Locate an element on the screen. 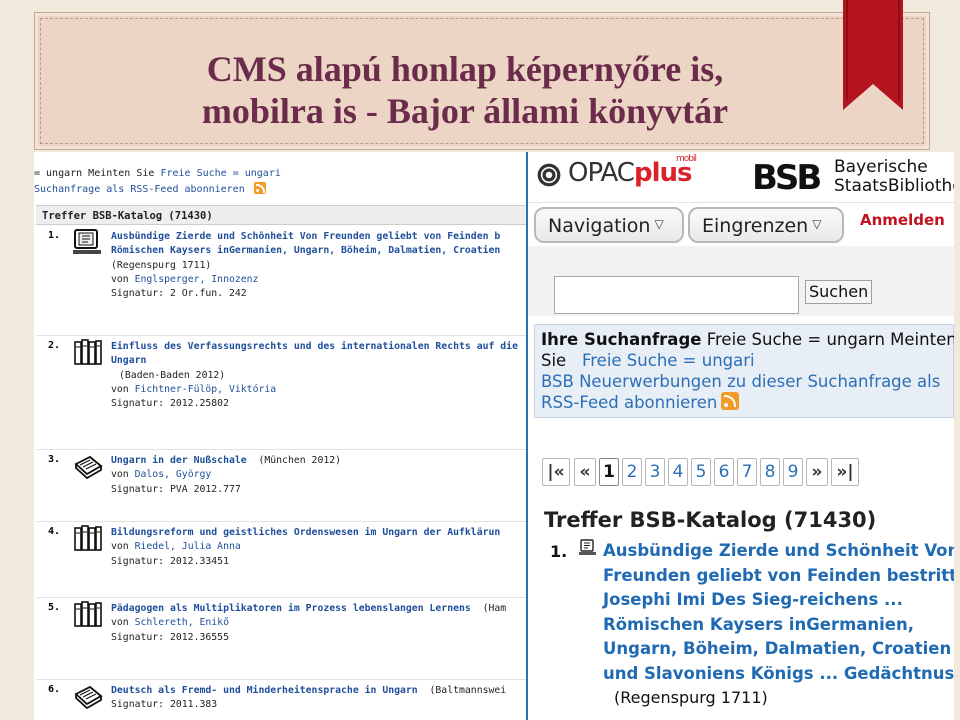 This screenshot has width=960, height=720. page-next-button: » is located at coordinates (817, 472).